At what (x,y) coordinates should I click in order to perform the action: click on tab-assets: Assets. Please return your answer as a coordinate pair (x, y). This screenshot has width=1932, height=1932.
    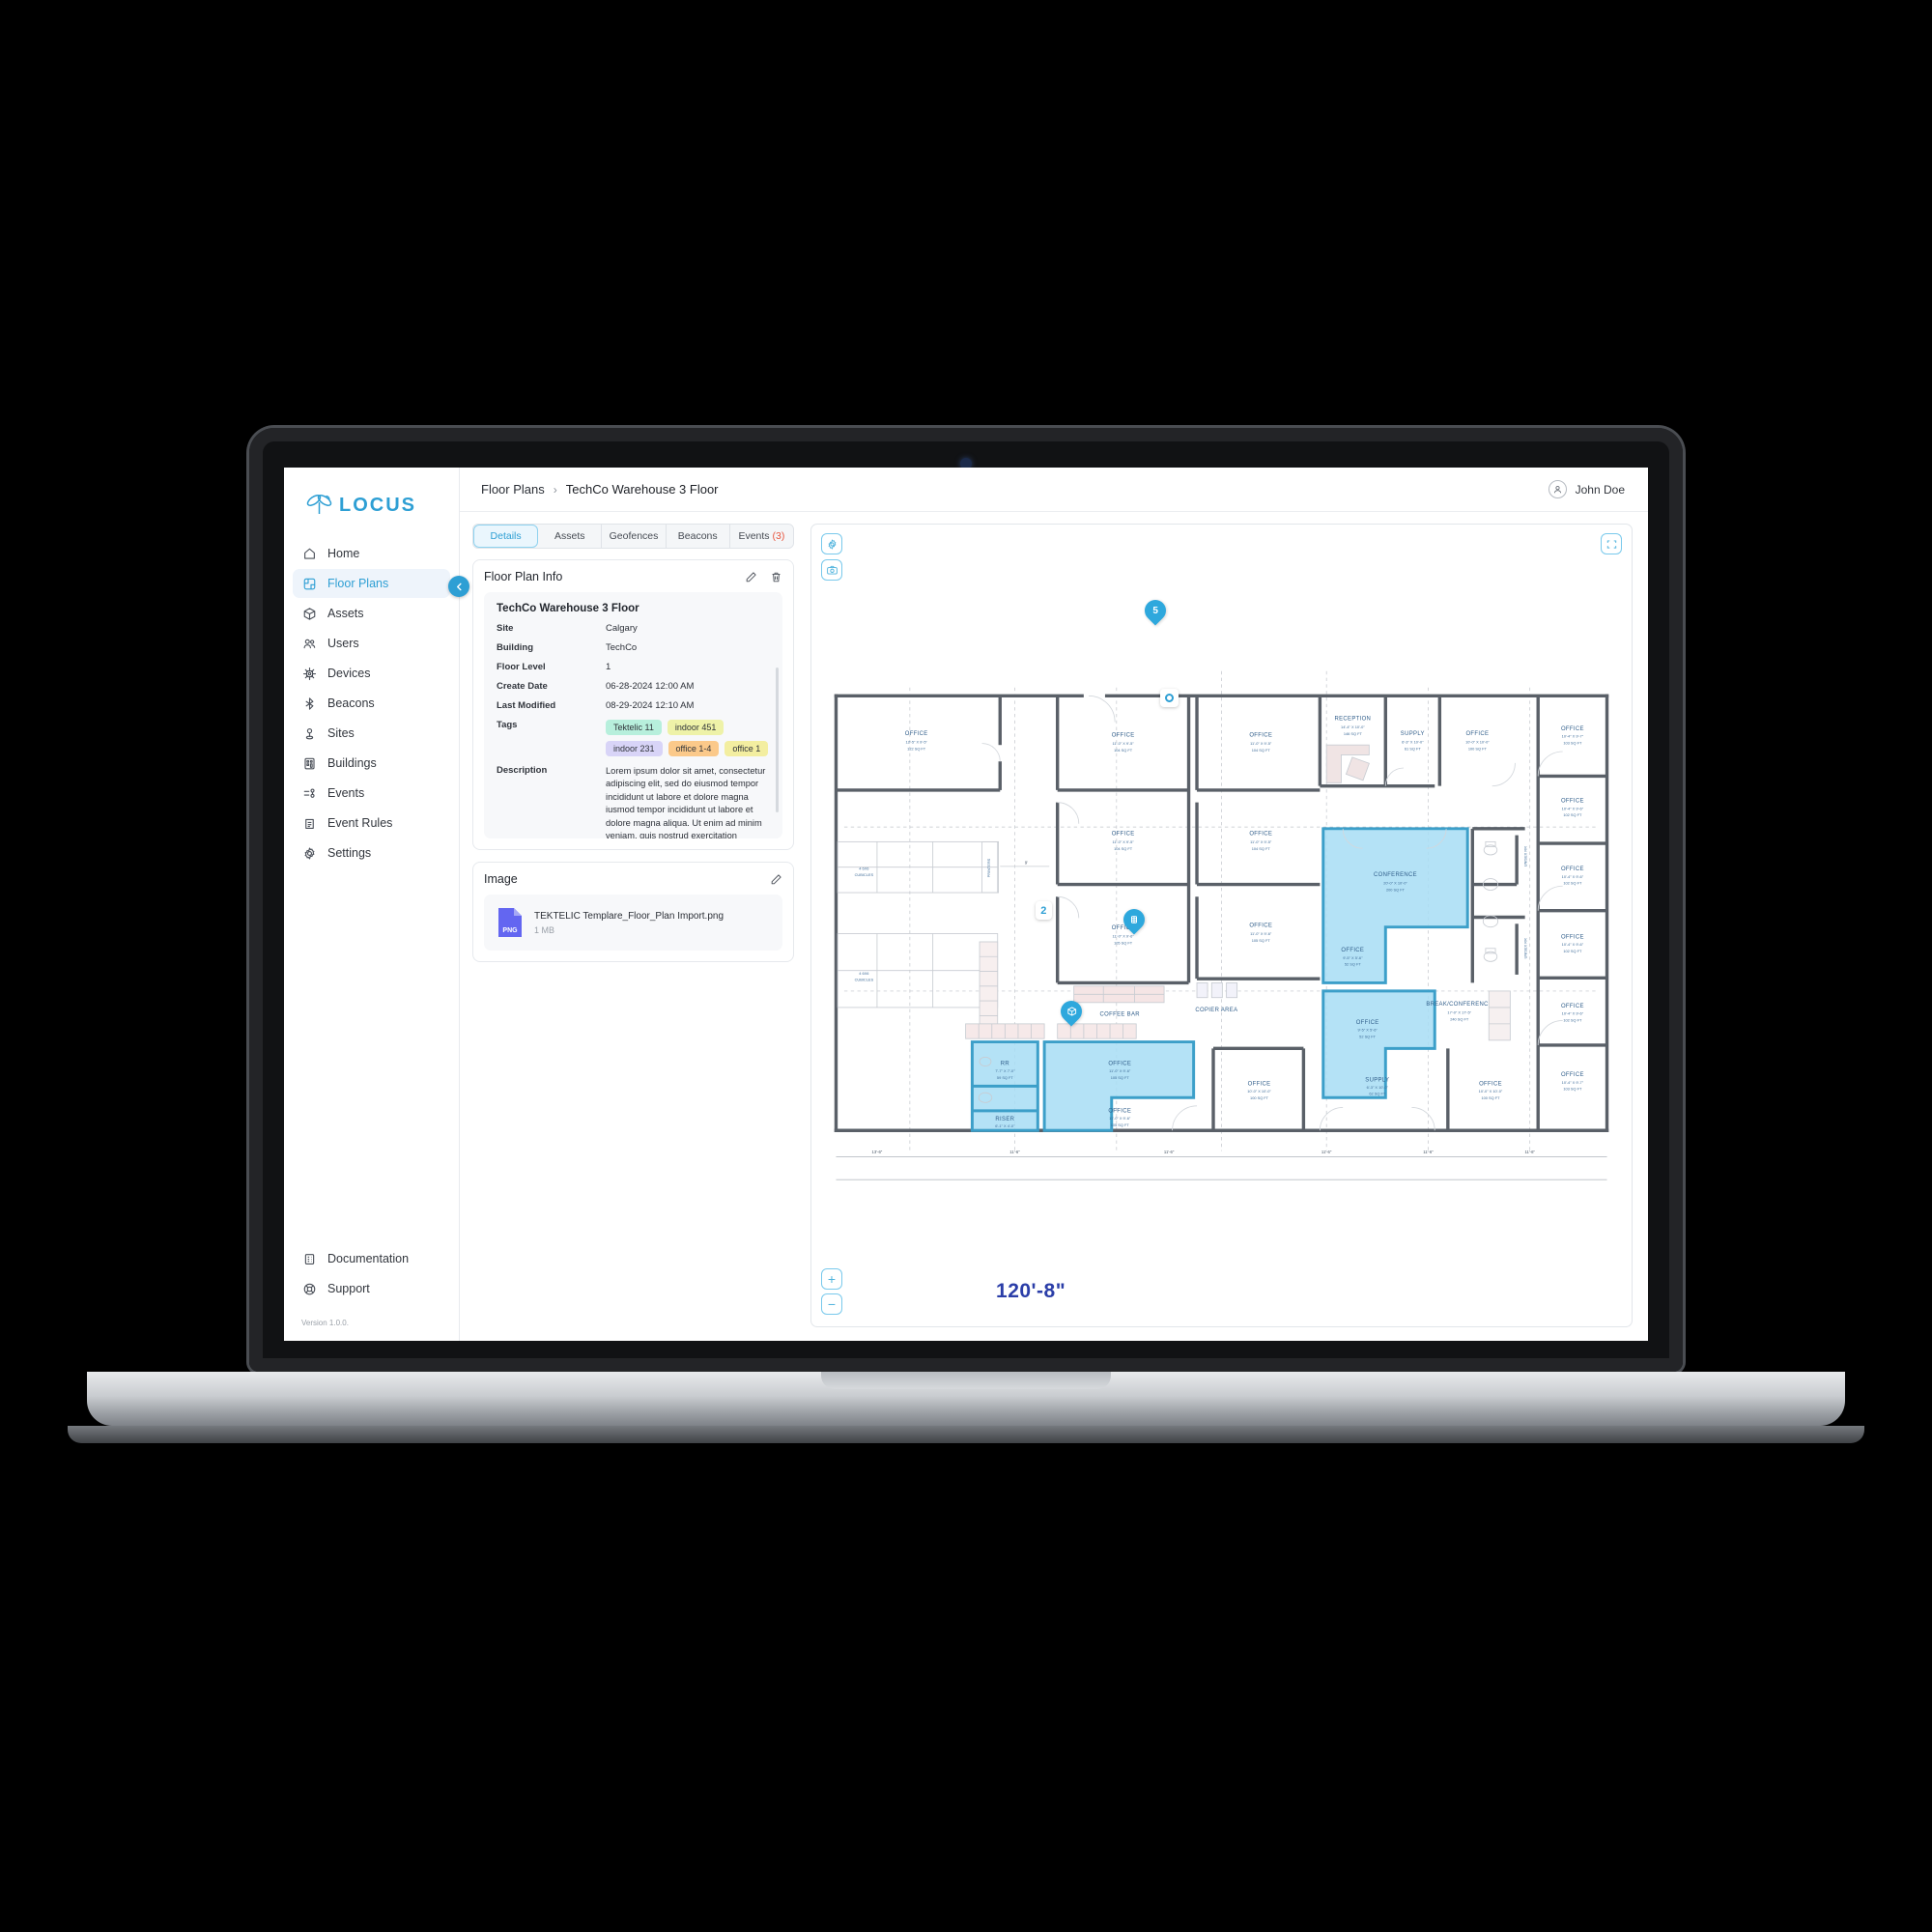
    Looking at the image, I should click on (570, 536).